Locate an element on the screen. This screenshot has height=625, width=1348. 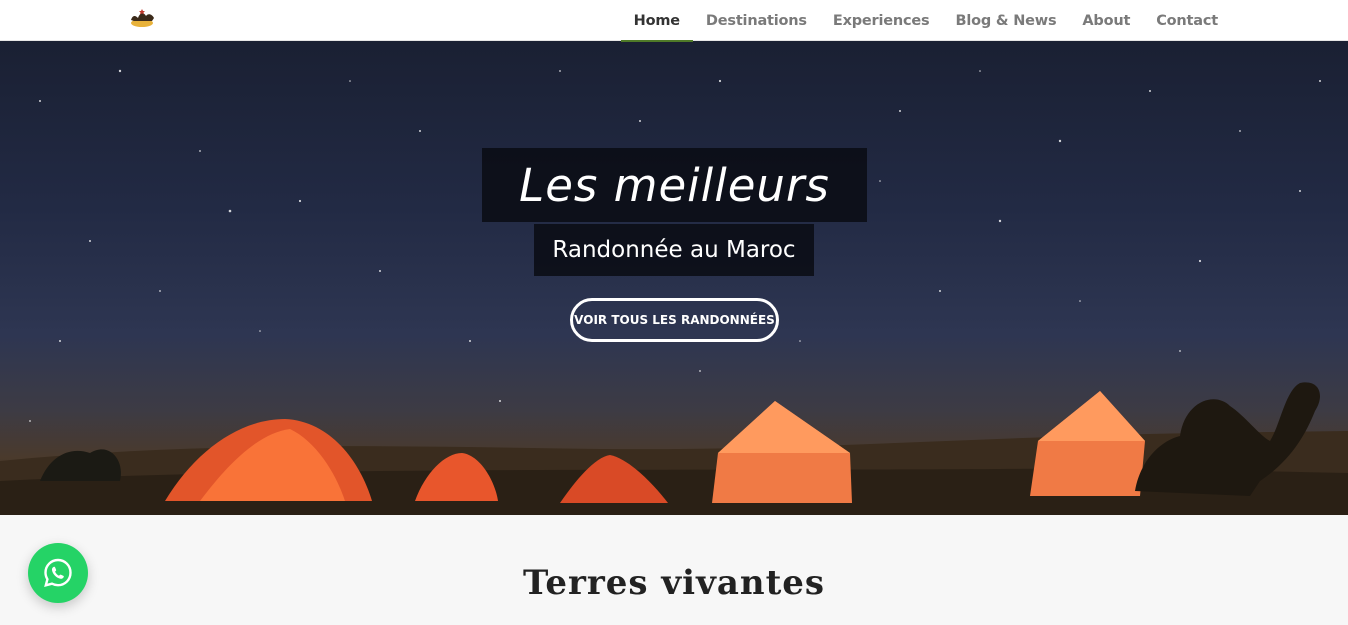
hero-subtitle: Randonnée au Maroc is located at coordinates (674, 250).